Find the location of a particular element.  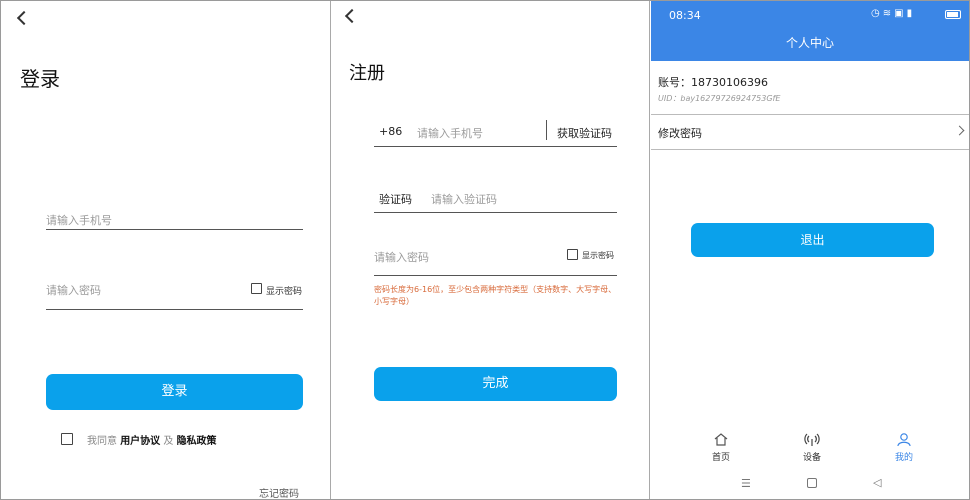

code-input-underline is located at coordinates (495, 212).